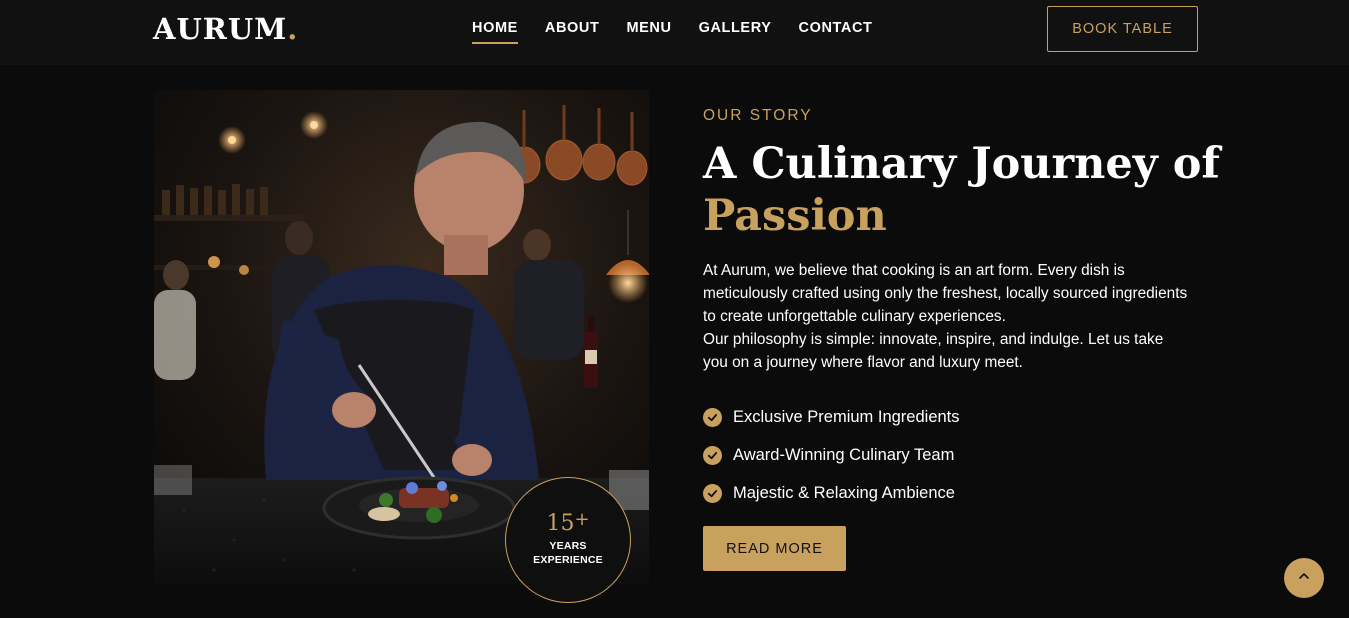  Describe the element at coordinates (560, 523) in the screenshot. I see `experience-value: 15` at that location.